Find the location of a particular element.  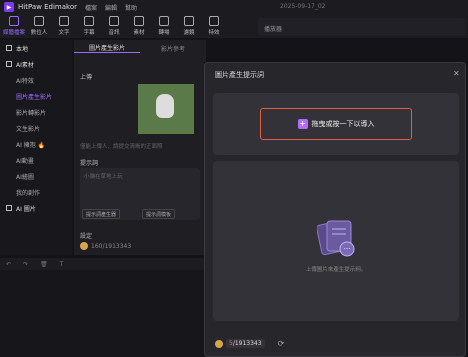

prompt-template-button: 提示詞模板 is located at coordinates (159, 214).